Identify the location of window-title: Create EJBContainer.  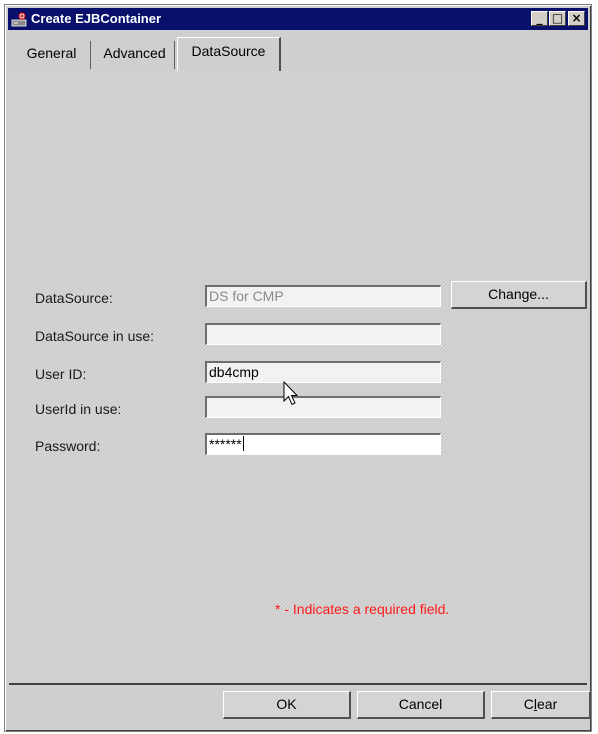
(96, 18).